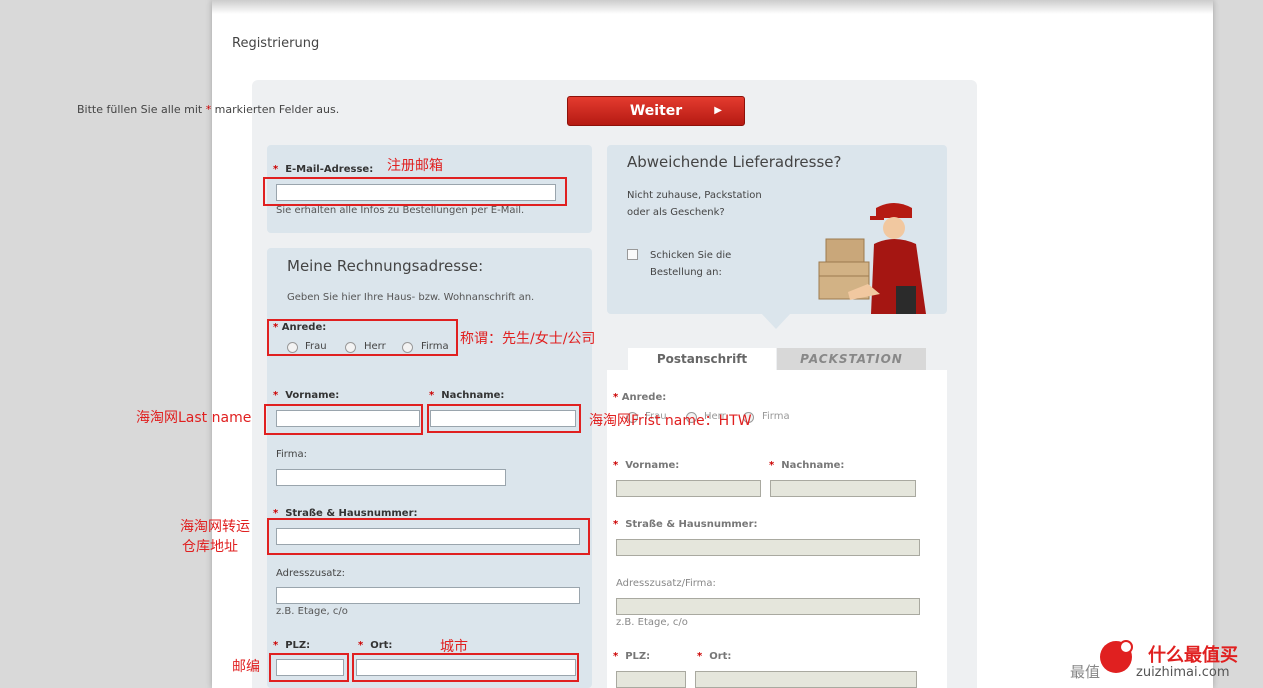 The image size is (1263, 688). What do you see at coordinates (385, 266) in the screenshot?
I see `billing-heading: Meine Rechnungsadresse:` at bounding box center [385, 266].